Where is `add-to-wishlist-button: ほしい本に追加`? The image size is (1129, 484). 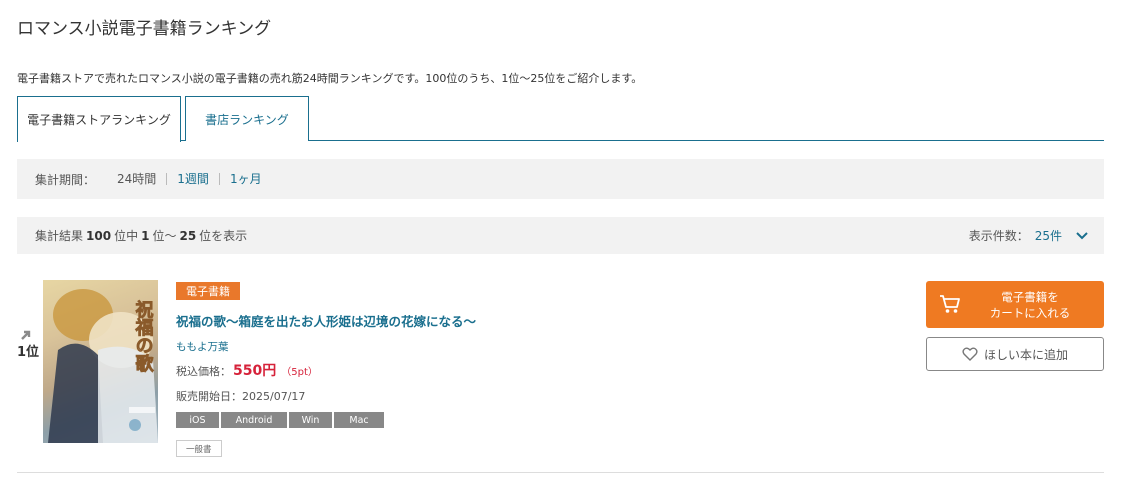
add-to-wishlist-button: ほしい本に追加 is located at coordinates (1015, 354).